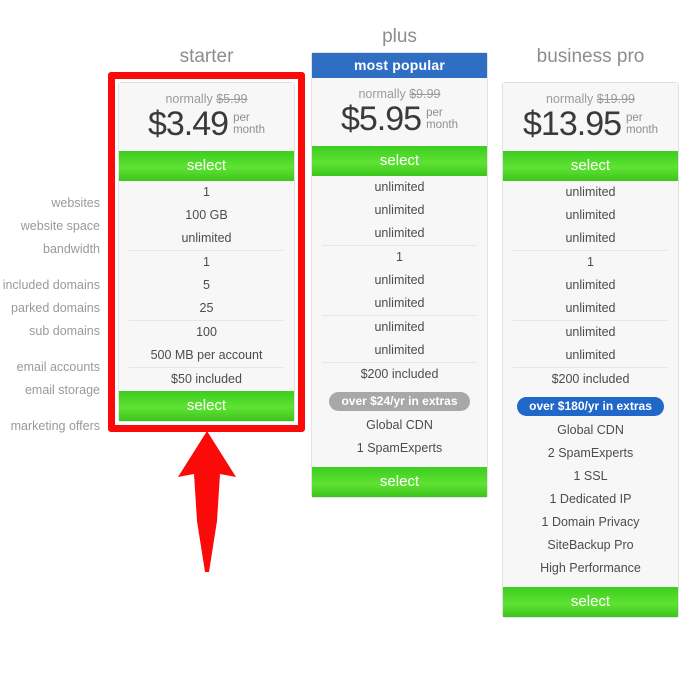 The image size is (698, 675). Describe the element at coordinates (51, 285) in the screenshot. I see `feature-label: included domains` at that location.